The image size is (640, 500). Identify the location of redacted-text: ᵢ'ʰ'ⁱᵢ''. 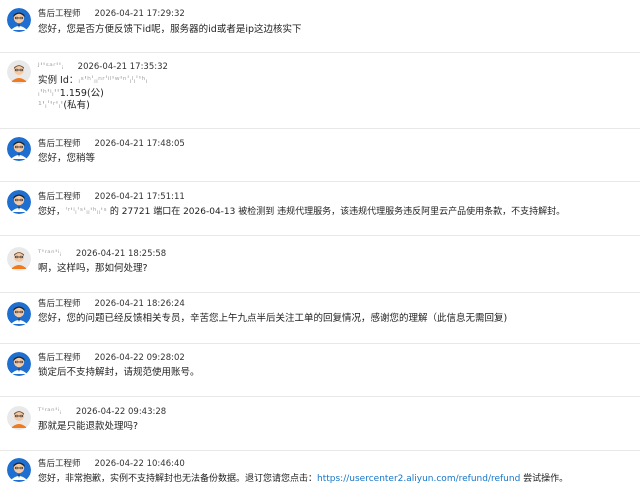
(49, 93).